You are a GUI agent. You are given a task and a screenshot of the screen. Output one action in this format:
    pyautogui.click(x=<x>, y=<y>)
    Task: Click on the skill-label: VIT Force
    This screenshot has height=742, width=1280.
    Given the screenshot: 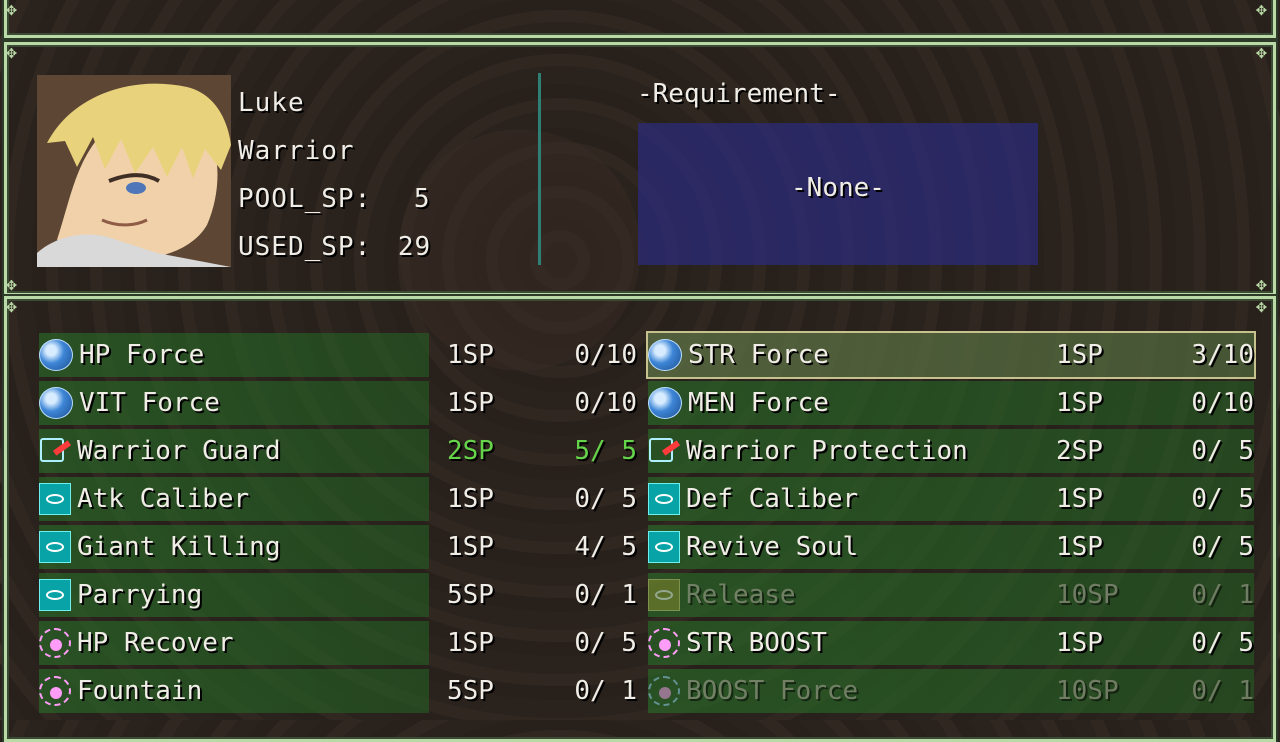 What is the action you would take?
    pyautogui.click(x=149, y=403)
    